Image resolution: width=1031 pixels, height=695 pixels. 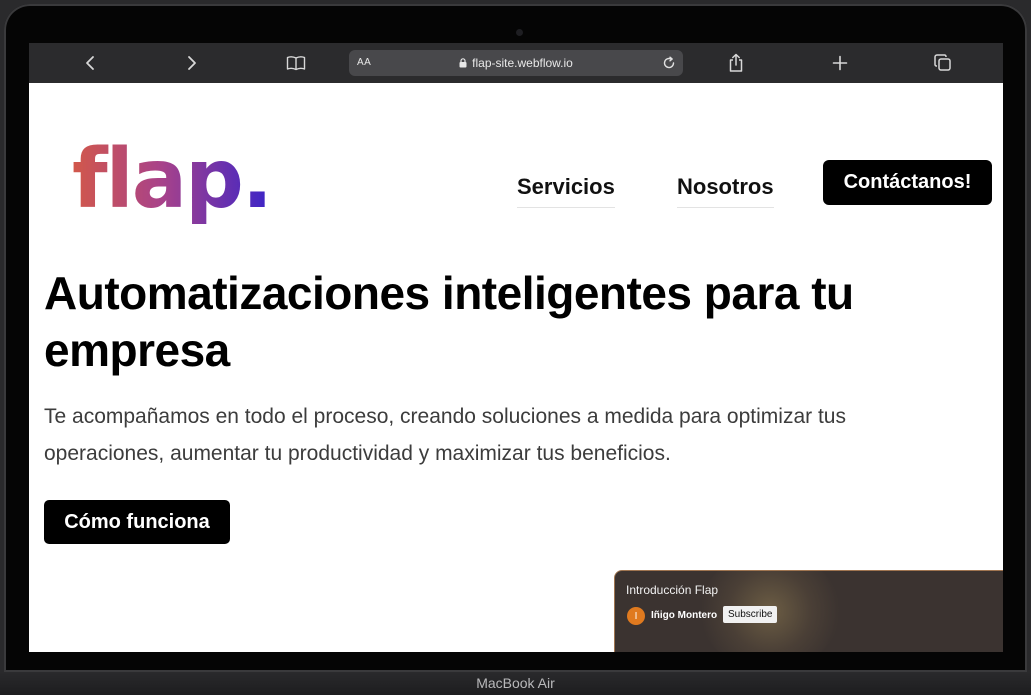 I want to click on tabs-icon, so click(x=942, y=62).